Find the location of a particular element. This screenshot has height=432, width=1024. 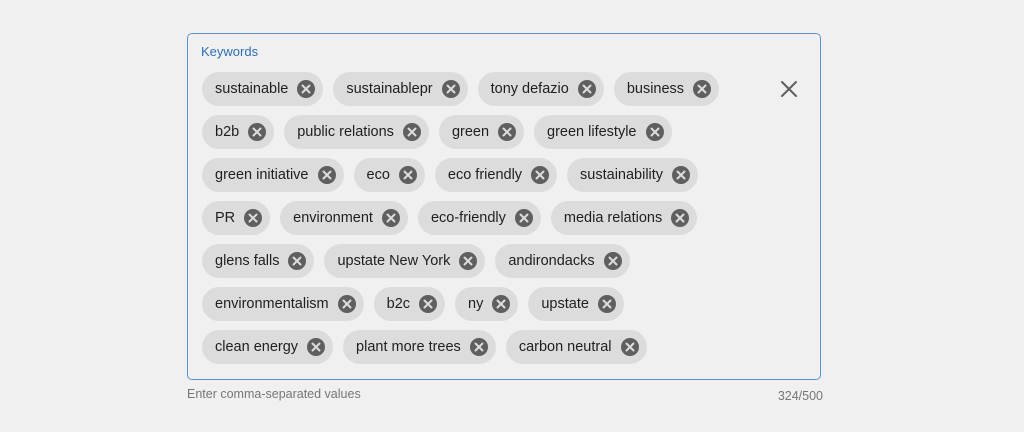

keyword-chip-label: carbon neutral is located at coordinates (565, 347).